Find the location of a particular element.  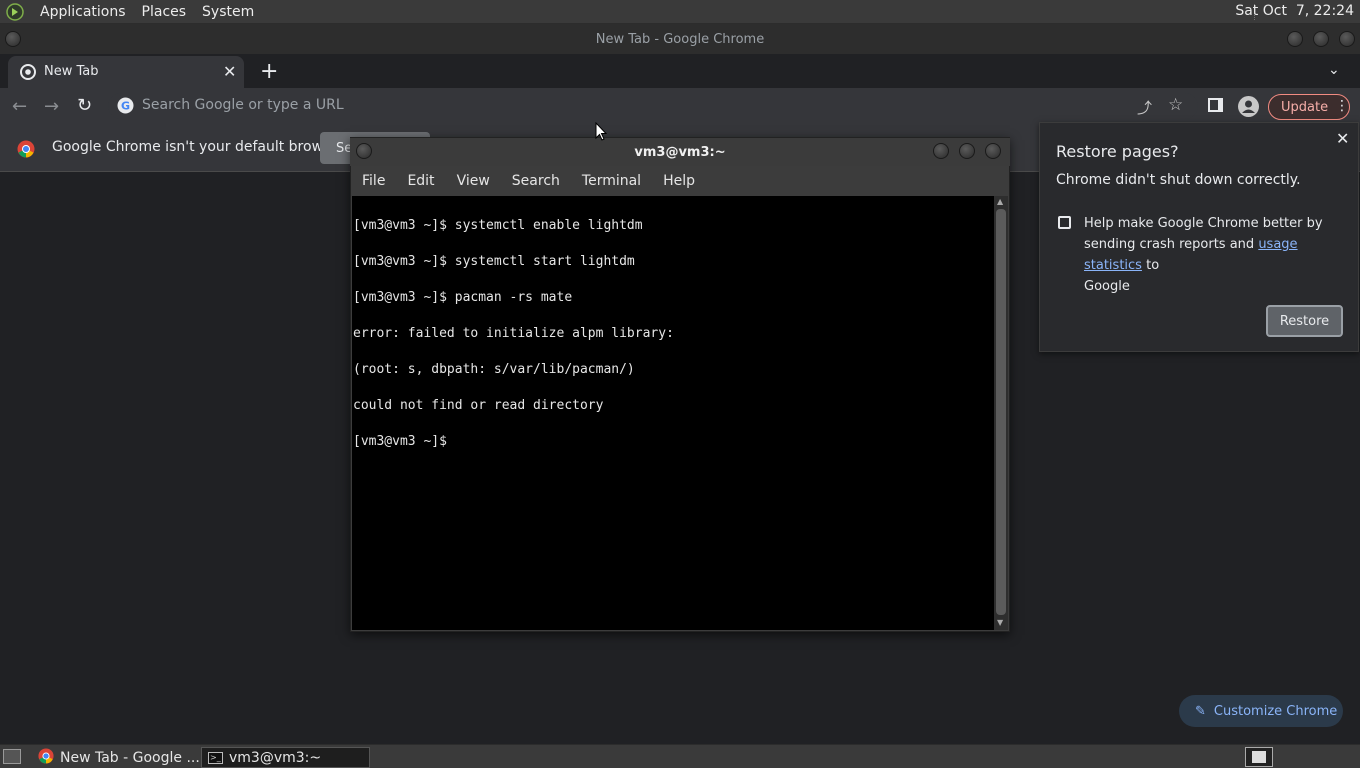

kebab-menu-icon: ⋮ is located at coordinates (1342, 106).